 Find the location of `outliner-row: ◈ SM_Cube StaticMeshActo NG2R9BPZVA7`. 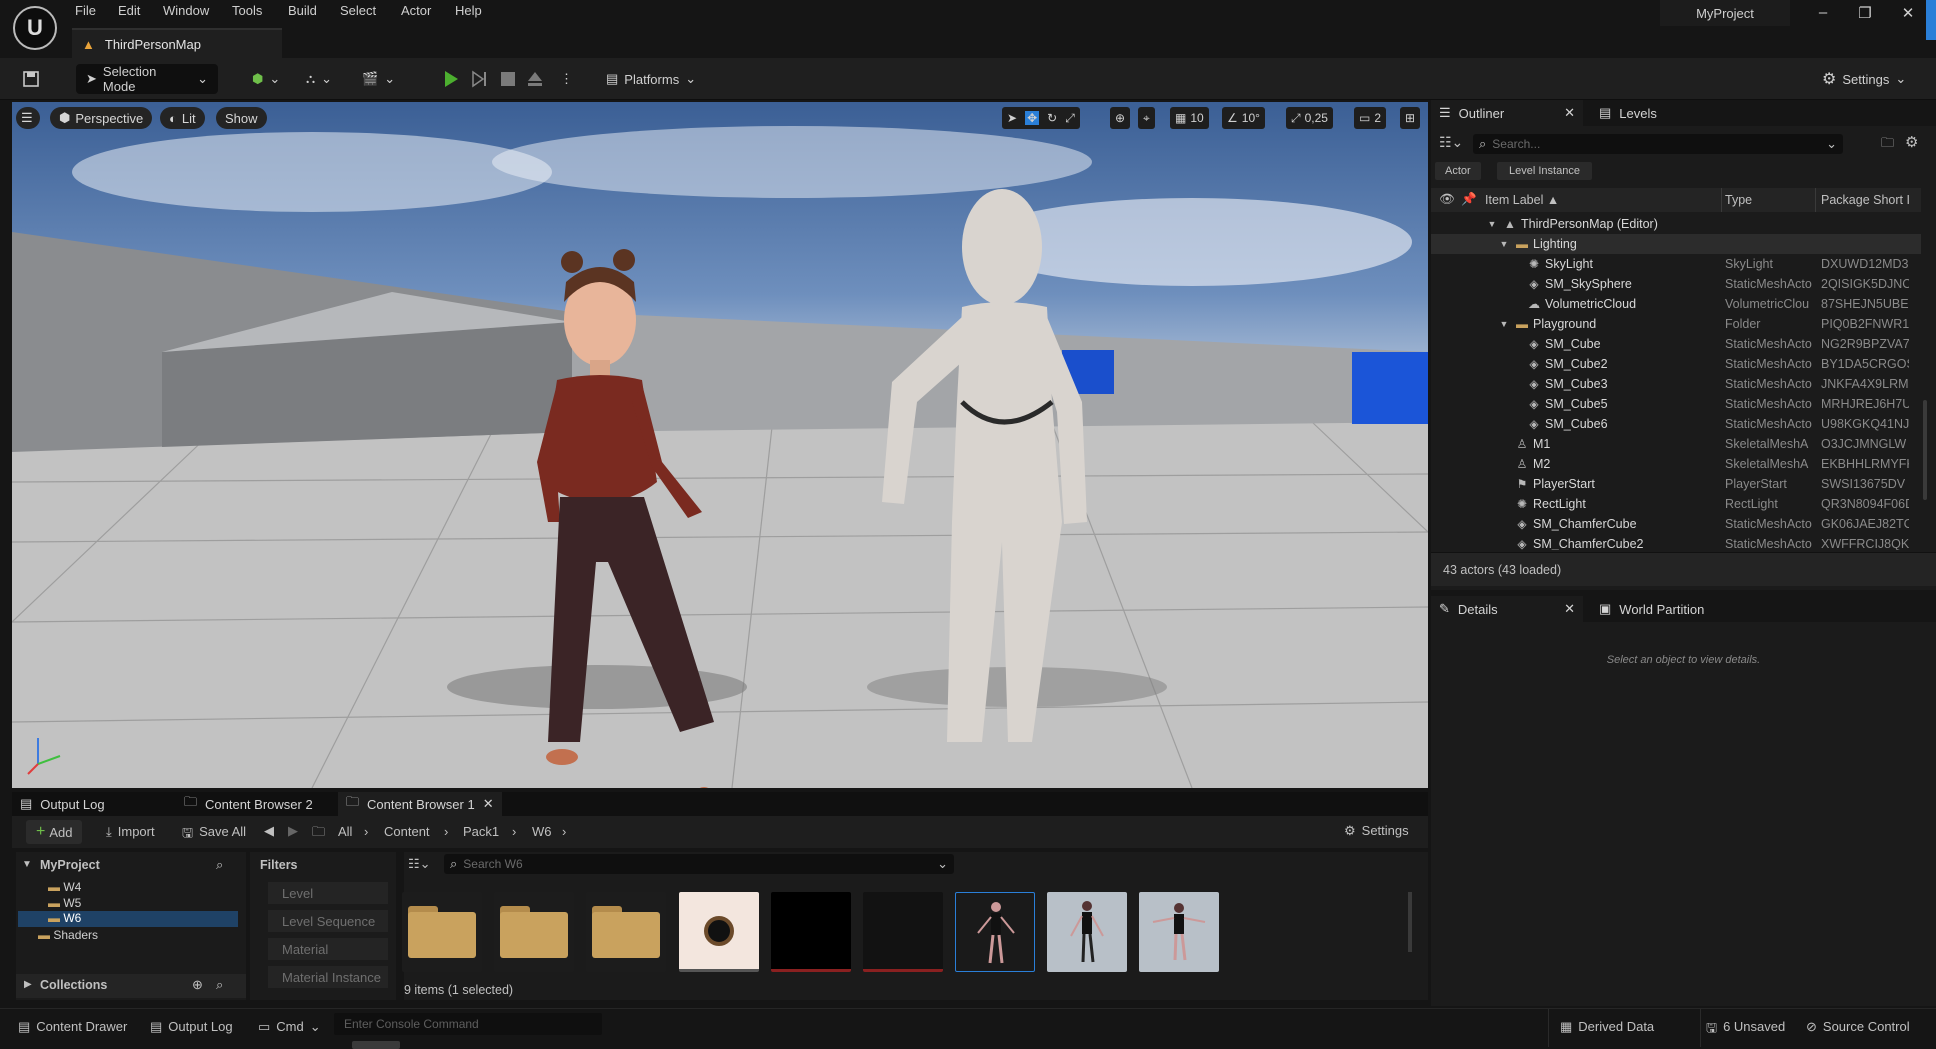

outliner-row: ◈ SM_Cube StaticMeshActo NG2R9BPZVA7 is located at coordinates (1676, 344).